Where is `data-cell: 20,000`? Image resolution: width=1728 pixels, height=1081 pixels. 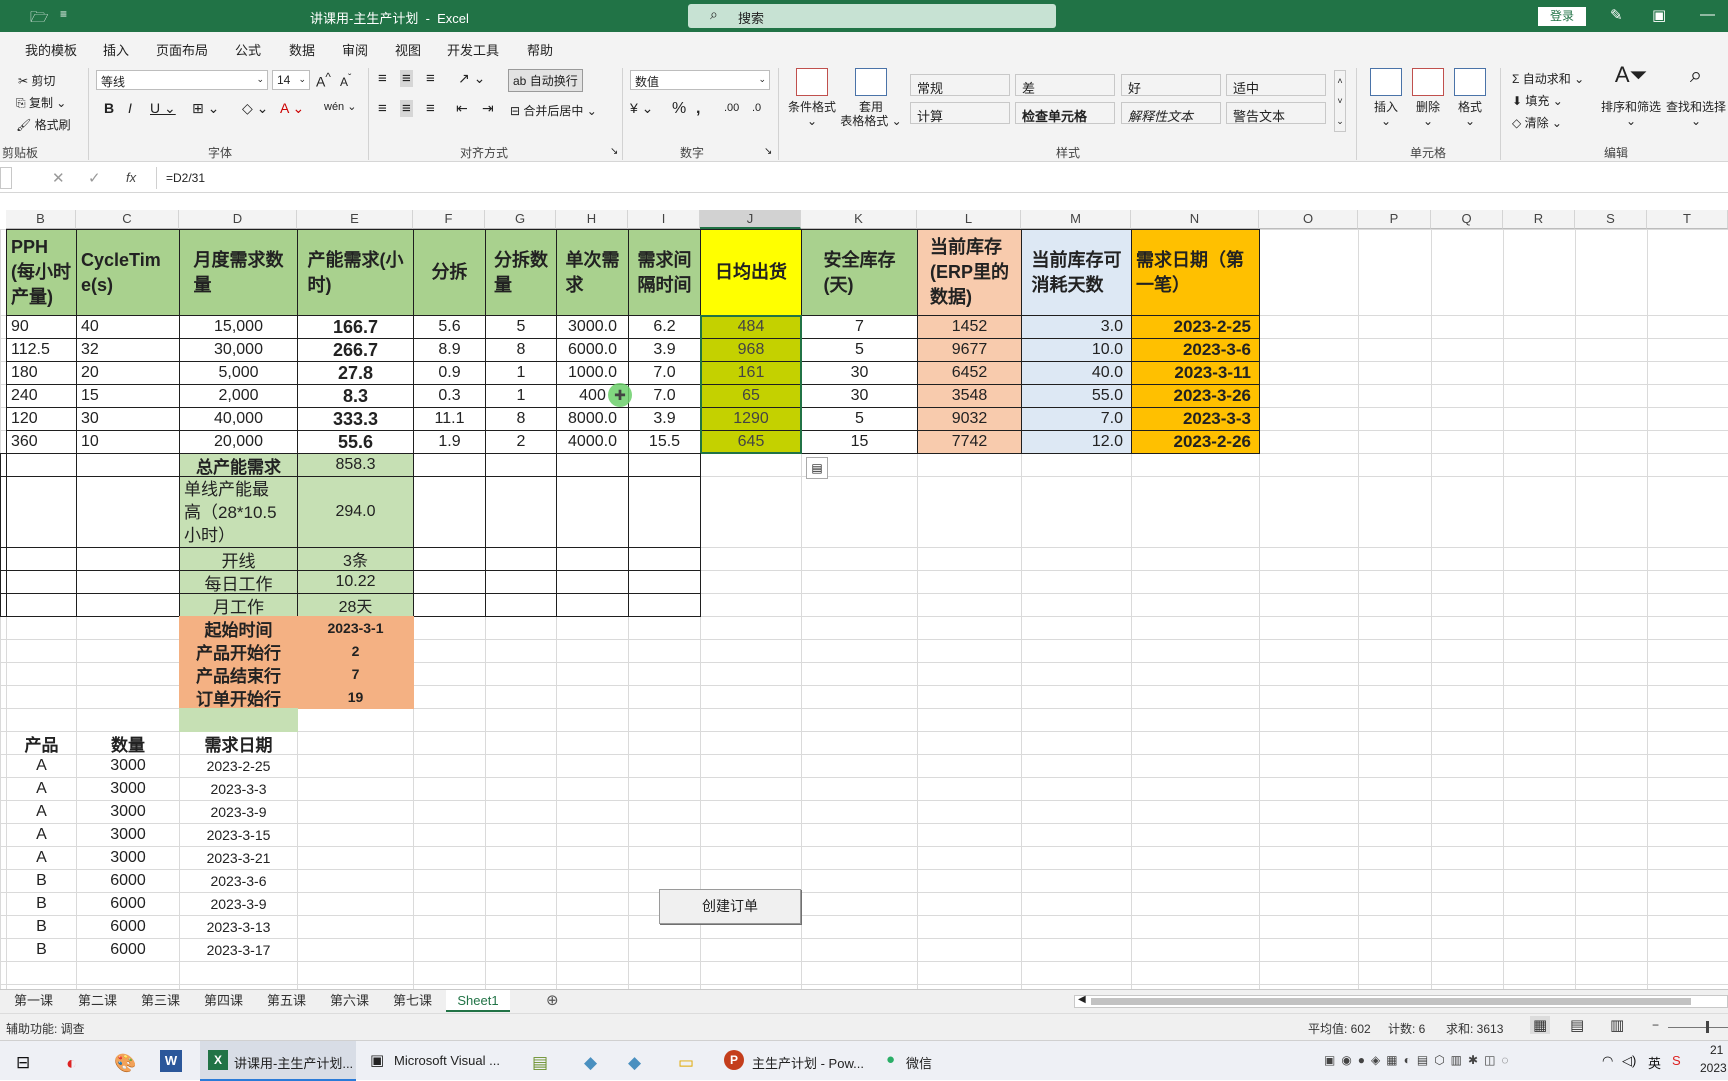
data-cell: 20,000 is located at coordinates (238, 442).